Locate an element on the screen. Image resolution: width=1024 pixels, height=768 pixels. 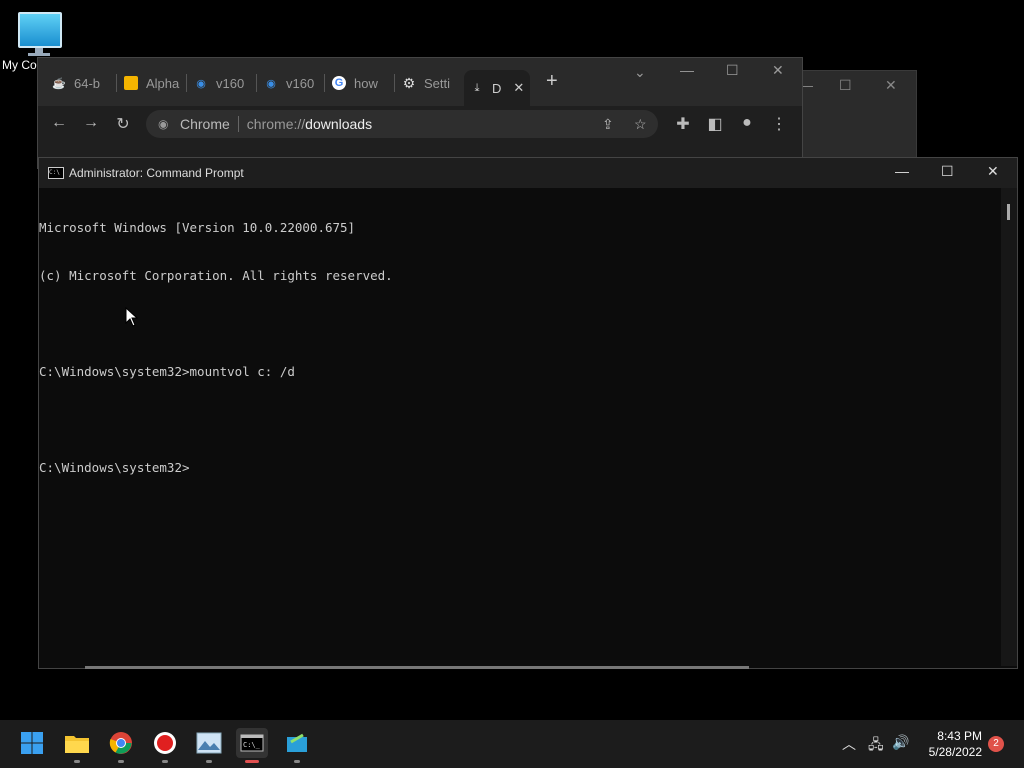
start-button is located at coordinates (32, 743).